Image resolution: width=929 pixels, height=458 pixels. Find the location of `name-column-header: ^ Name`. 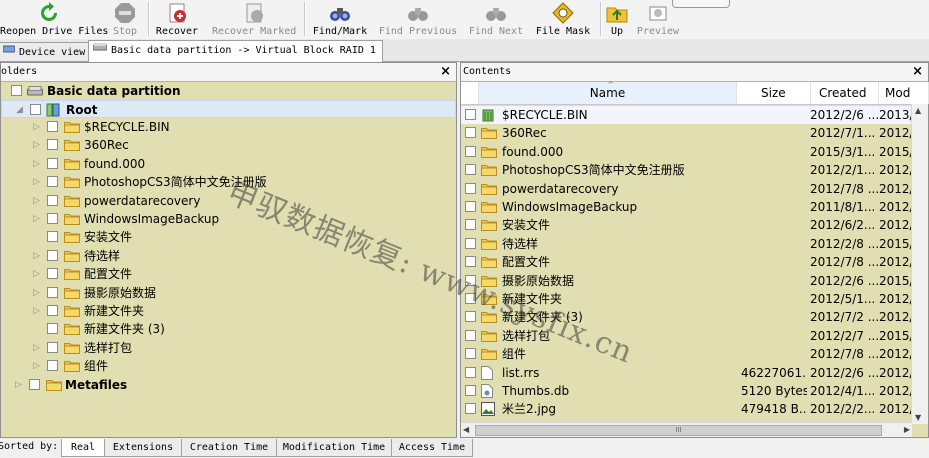

name-column-header: ^ Name is located at coordinates (608, 92).